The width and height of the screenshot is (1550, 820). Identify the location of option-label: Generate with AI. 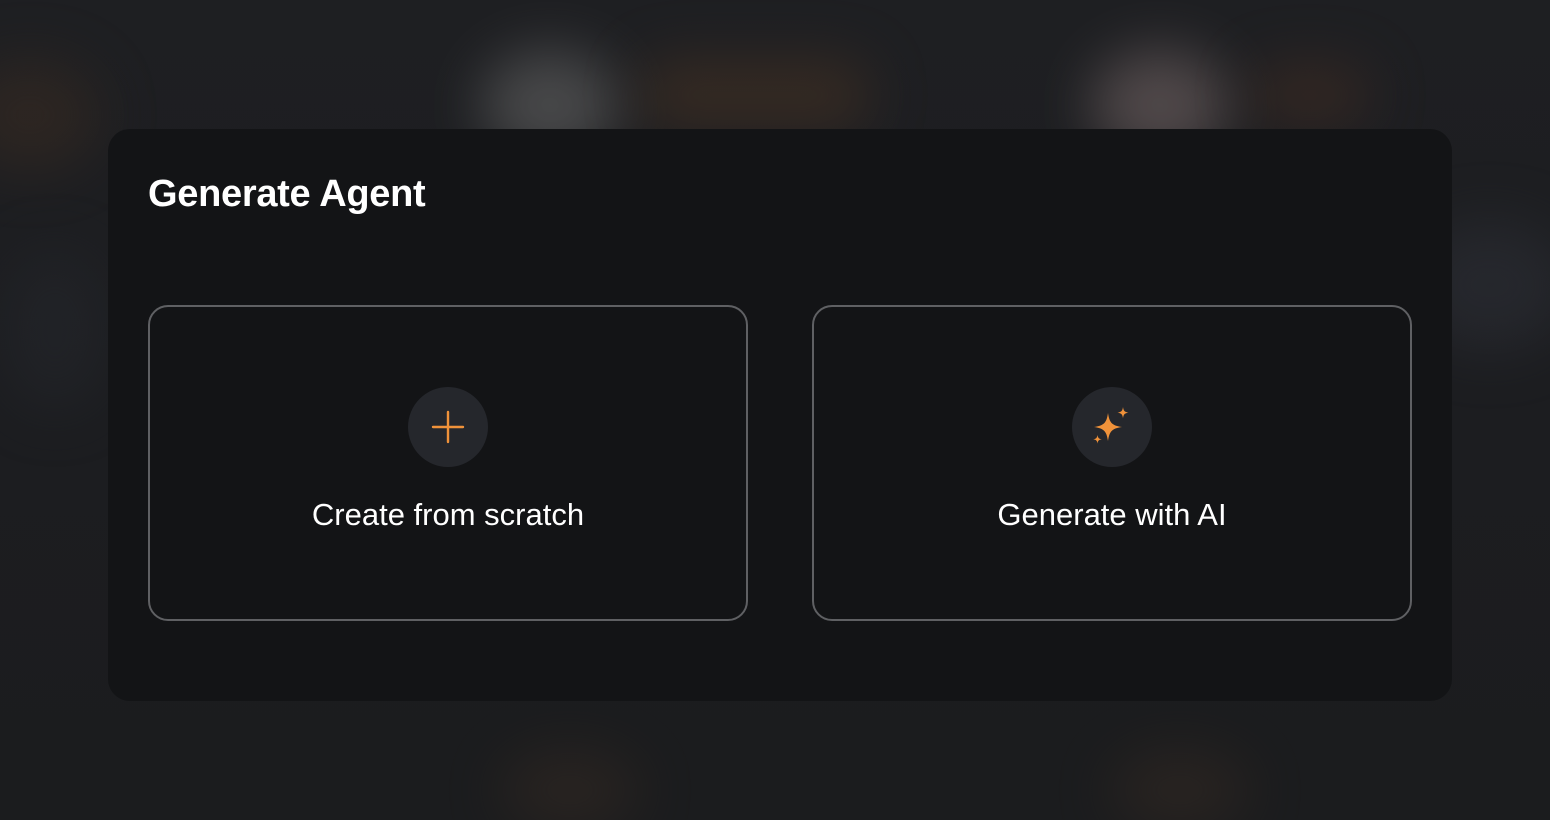
(1112, 514).